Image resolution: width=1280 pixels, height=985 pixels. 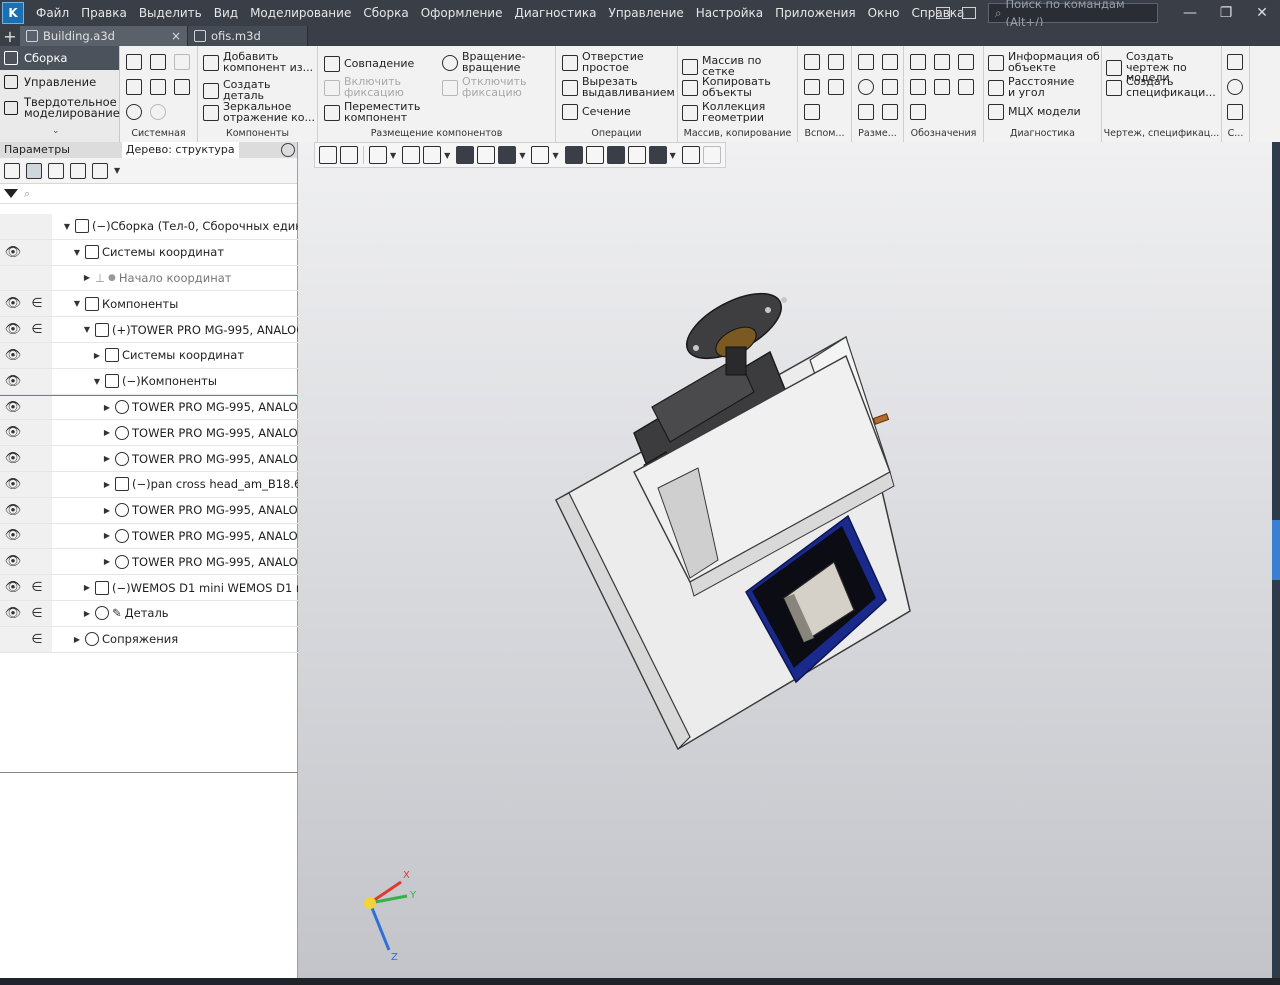 What do you see at coordinates (618, 112) in the screenshot?
I see `section-button: Сечение` at bounding box center [618, 112].